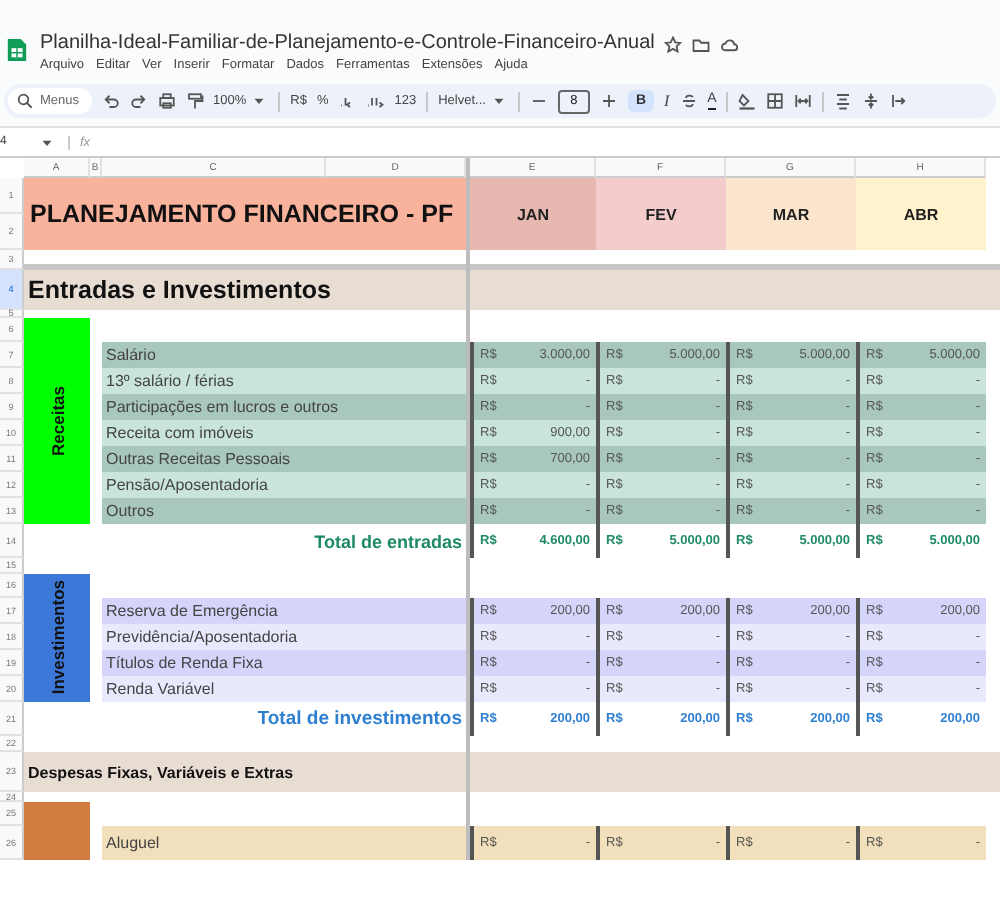  I want to click on section-heading: Despesas Fixas, Variáveis e Extras, so click(512, 772).